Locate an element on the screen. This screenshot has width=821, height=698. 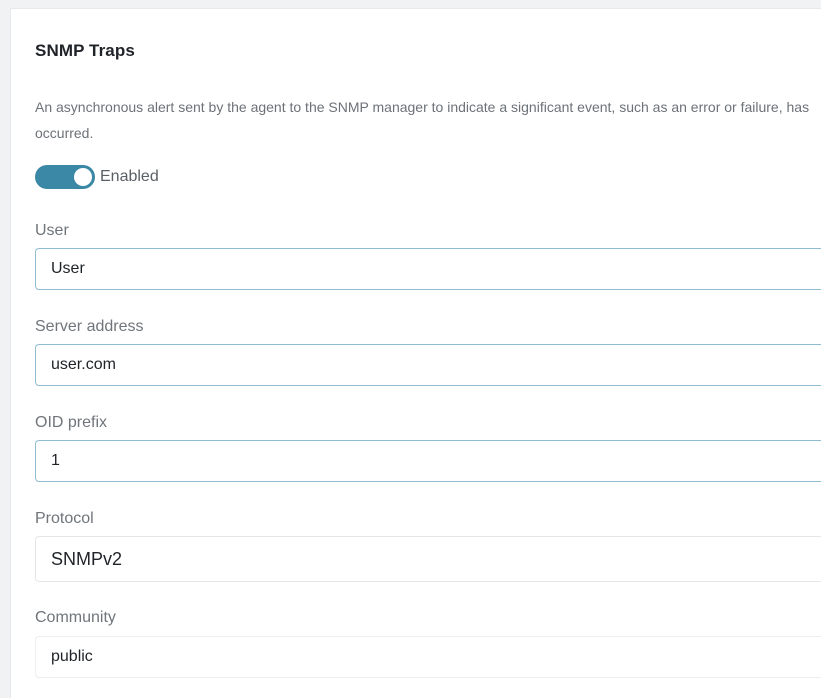
server-address-field-label: Server address is located at coordinates (89, 326).